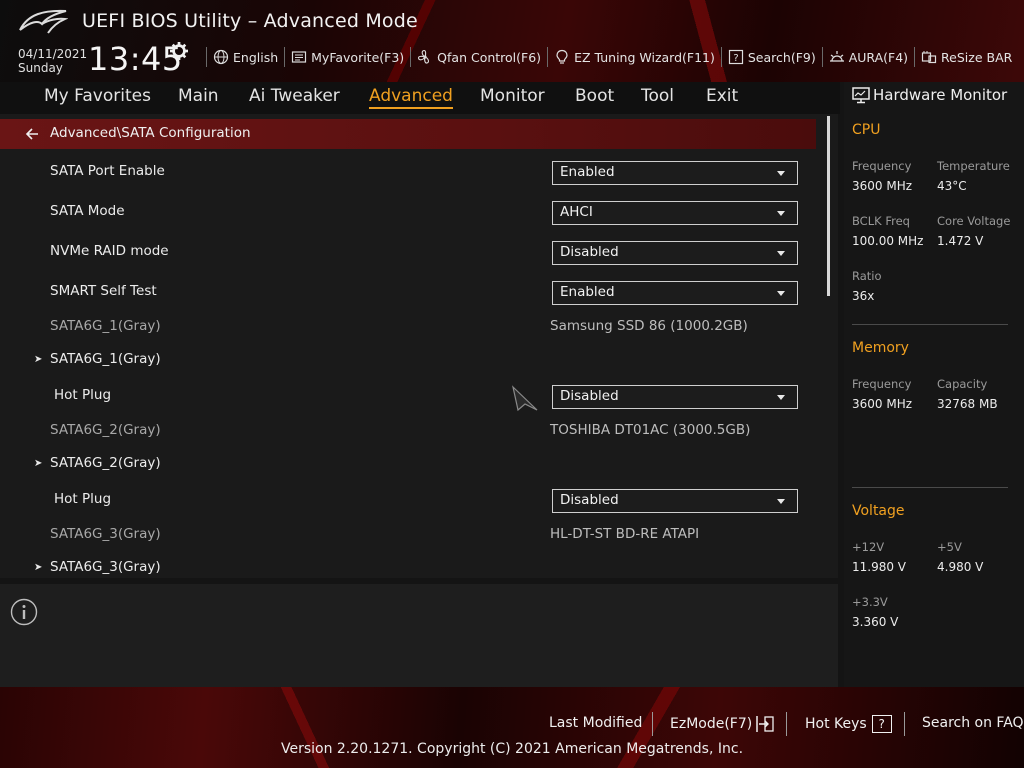 The image size is (1024, 768). Describe the element at coordinates (524, 398) in the screenshot. I see `mouse-cursor-icon` at that location.